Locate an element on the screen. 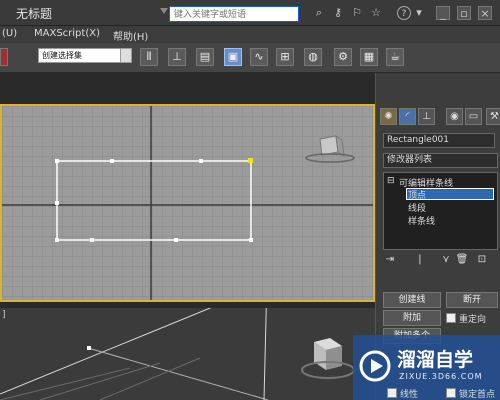 The height and width of the screenshot is (400, 500). break-button: 断开 is located at coordinates (472, 300).